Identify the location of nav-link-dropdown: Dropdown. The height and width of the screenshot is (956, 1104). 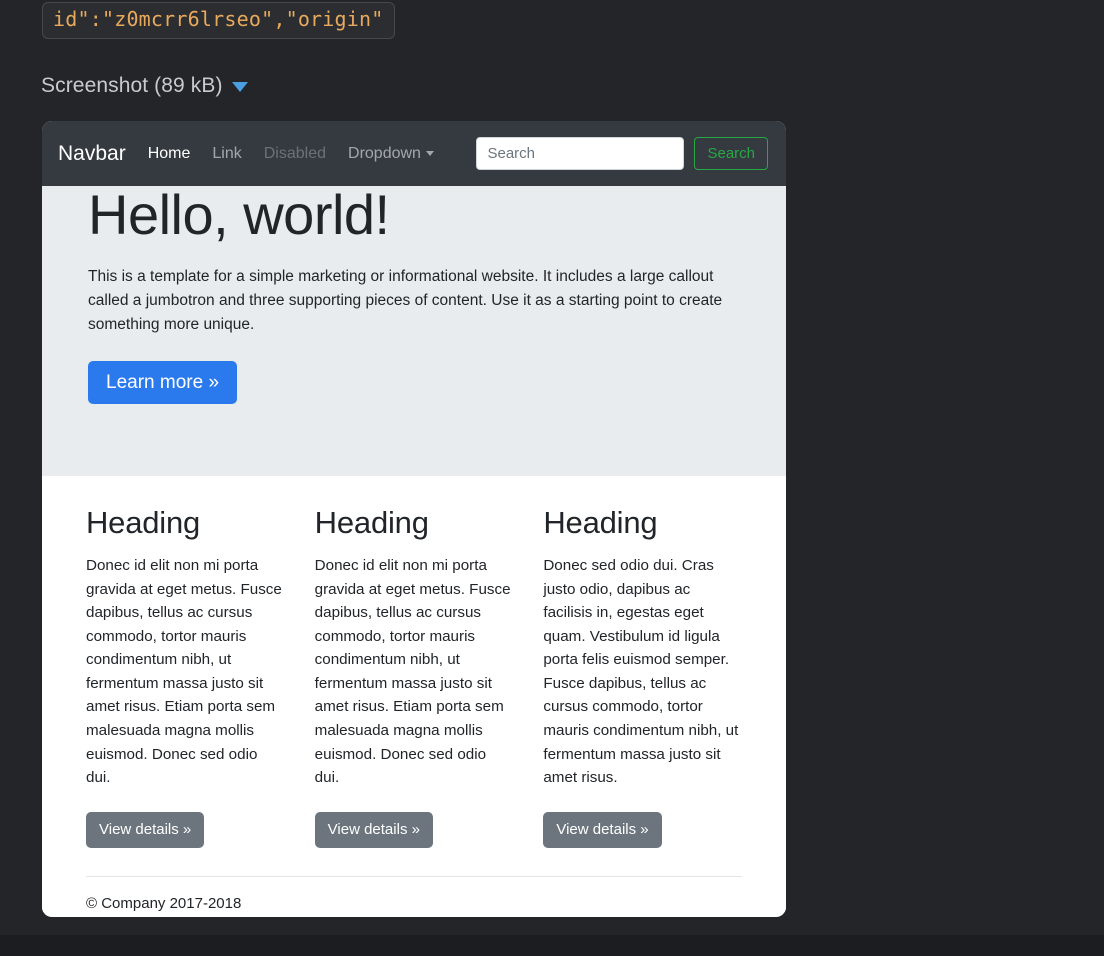
(391, 154).